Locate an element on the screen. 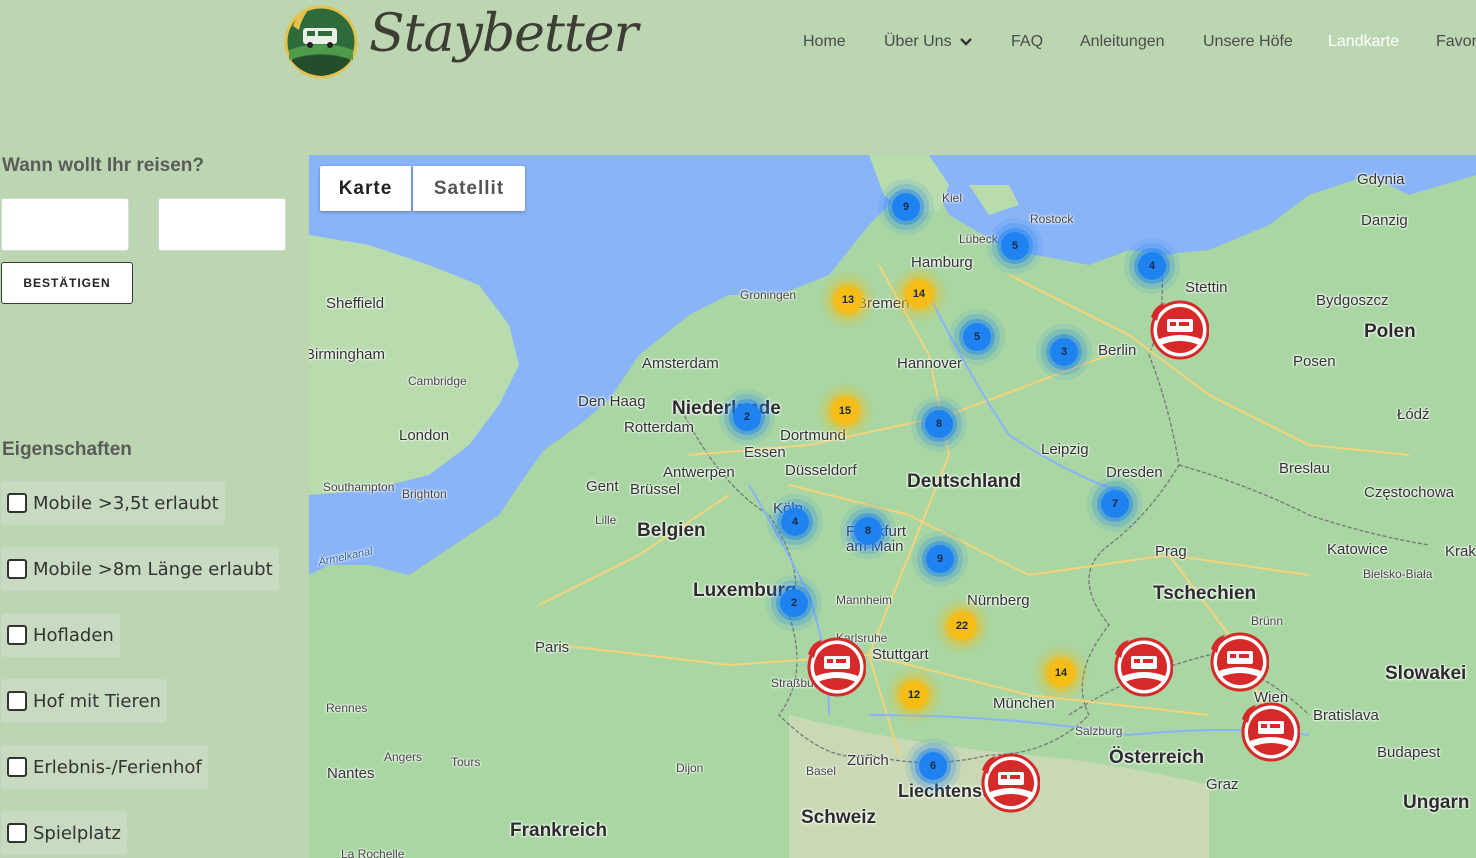 This screenshot has width=1476, height=858. logo-emblem-icon is located at coordinates (321, 42).